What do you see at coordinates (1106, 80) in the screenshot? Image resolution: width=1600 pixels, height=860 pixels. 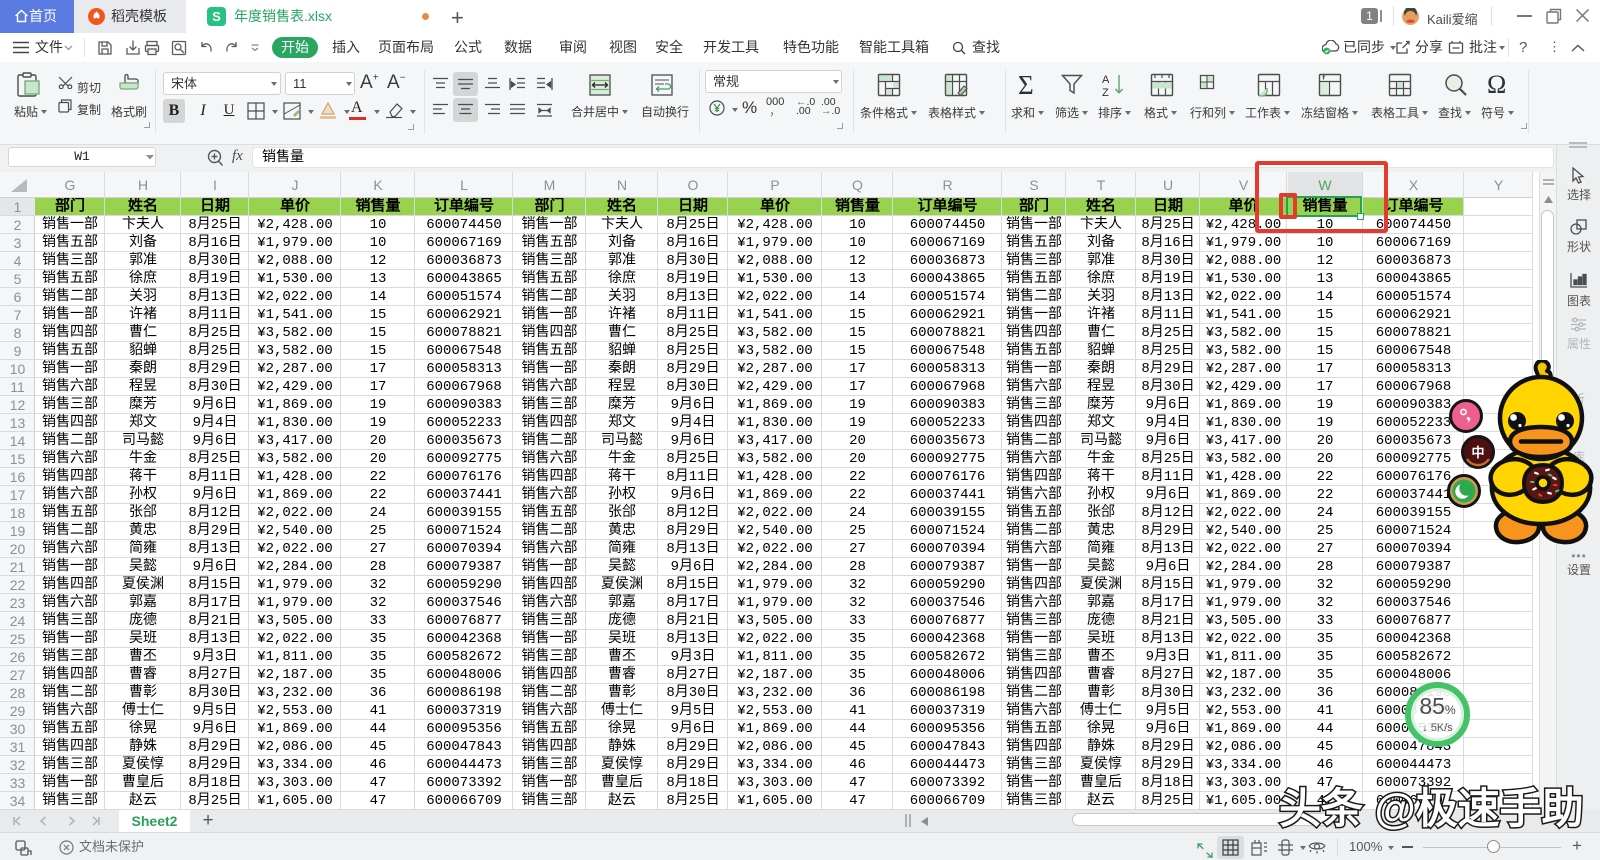 I see `svg-text: A` at bounding box center [1106, 80].